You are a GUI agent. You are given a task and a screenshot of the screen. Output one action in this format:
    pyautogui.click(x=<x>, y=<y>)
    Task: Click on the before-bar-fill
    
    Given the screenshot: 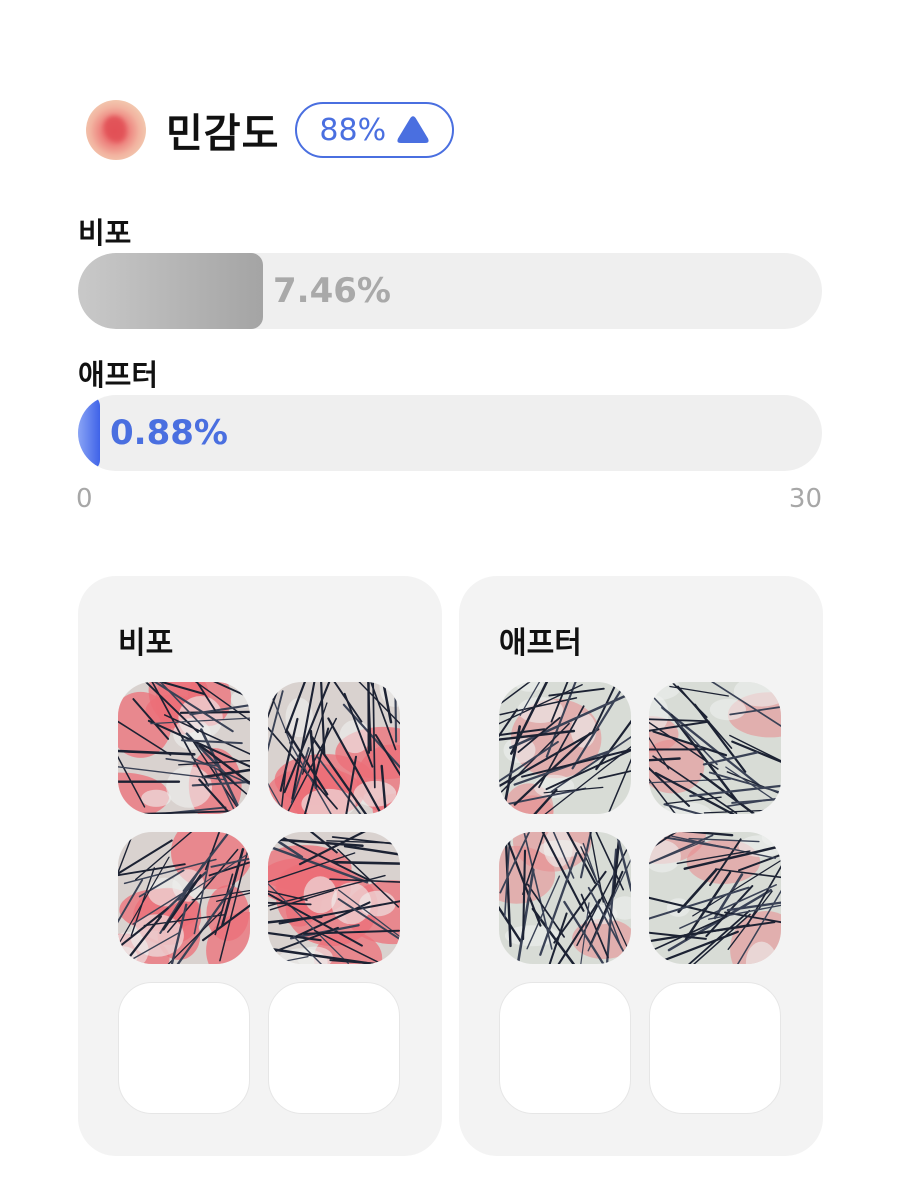 What is the action you would take?
    pyautogui.click(x=170, y=291)
    